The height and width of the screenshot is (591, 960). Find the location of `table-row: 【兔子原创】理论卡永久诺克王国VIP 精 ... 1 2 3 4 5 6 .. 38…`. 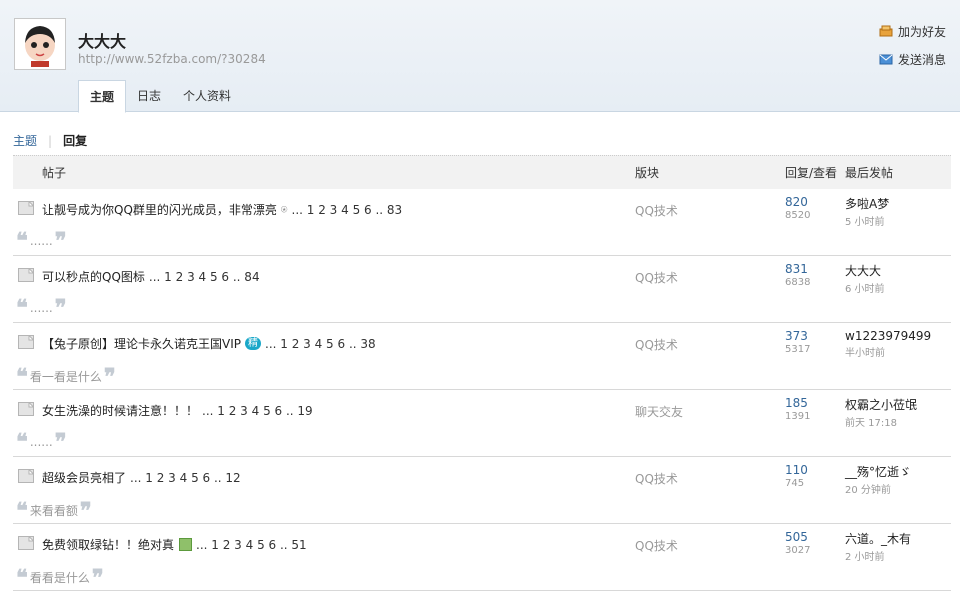

table-row: 【兔子原创】理论卡永久诺克王国VIP 精 ... 1 2 3 4 5 6 .. 38… is located at coordinates (482, 356).